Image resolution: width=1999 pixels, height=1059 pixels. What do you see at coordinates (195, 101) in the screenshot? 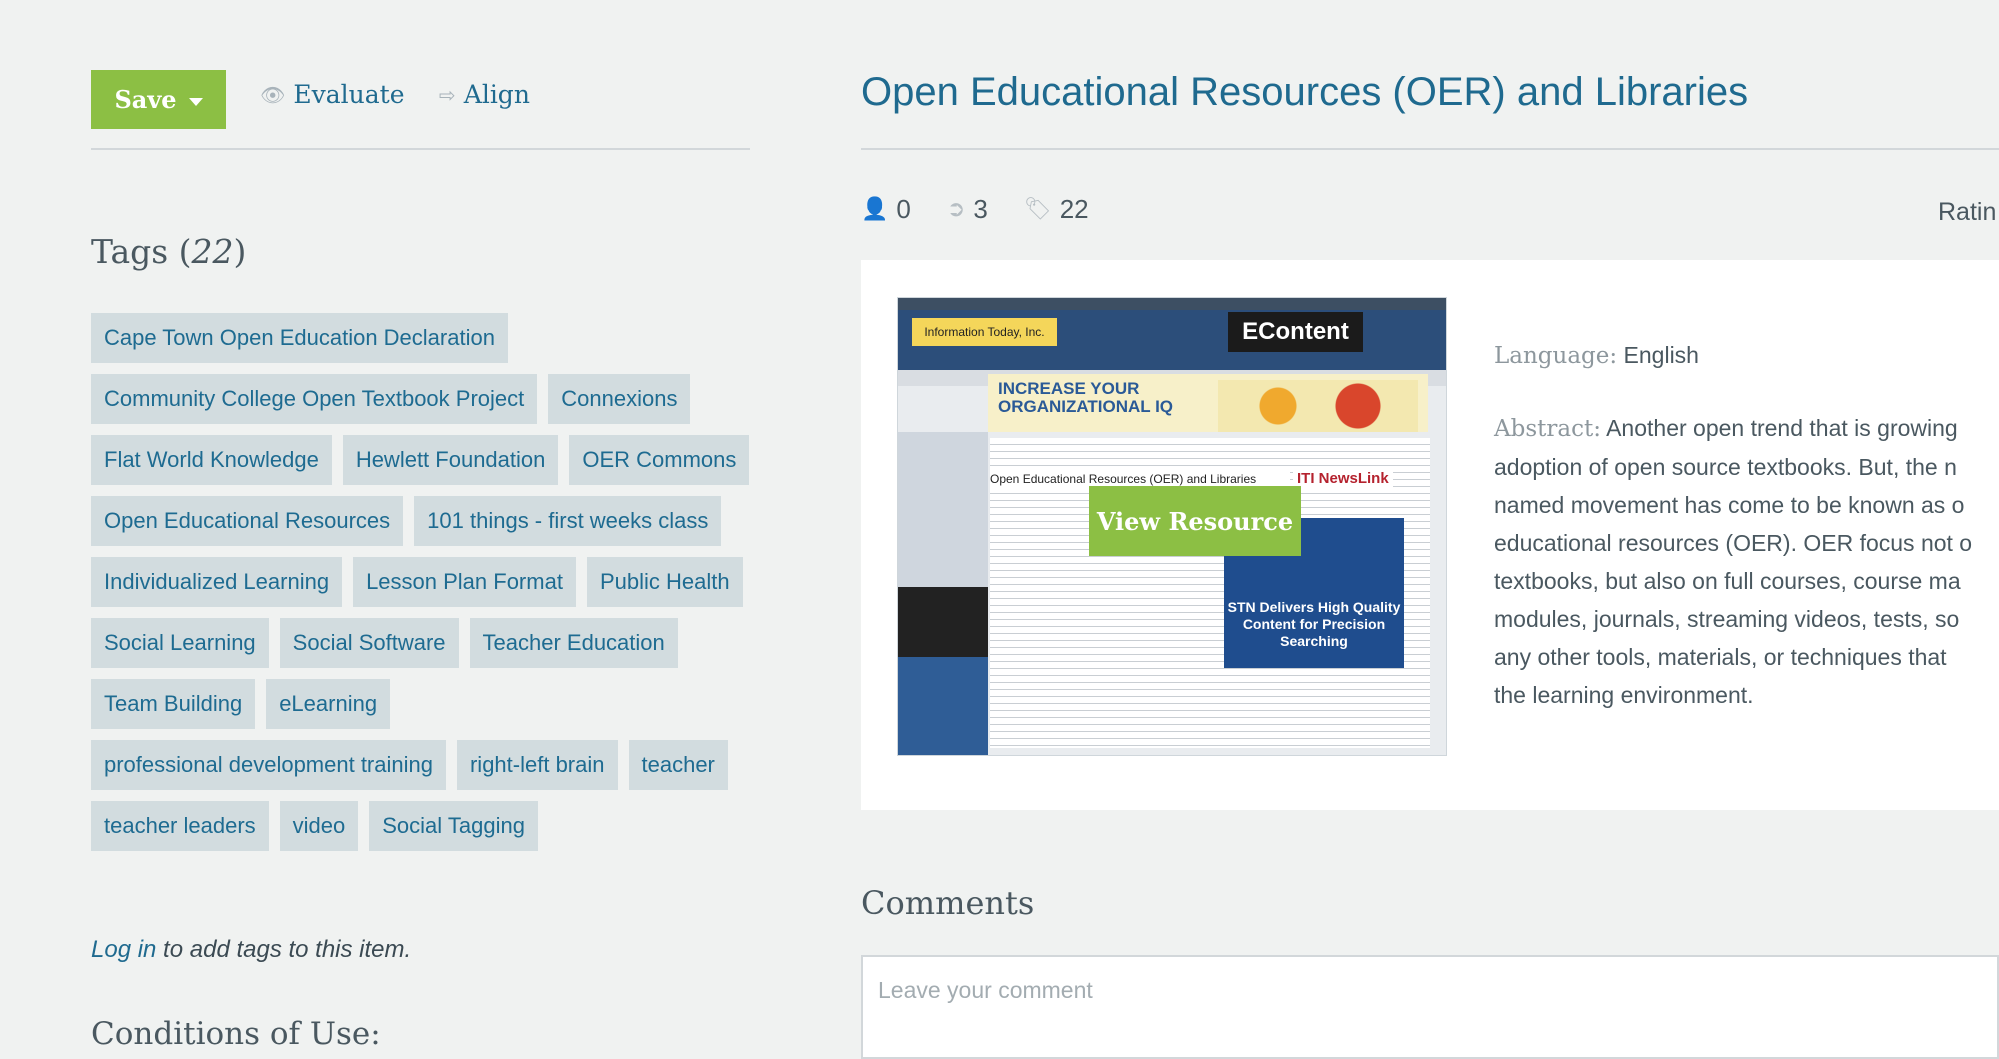
I see `caret-down-icon` at bounding box center [195, 101].